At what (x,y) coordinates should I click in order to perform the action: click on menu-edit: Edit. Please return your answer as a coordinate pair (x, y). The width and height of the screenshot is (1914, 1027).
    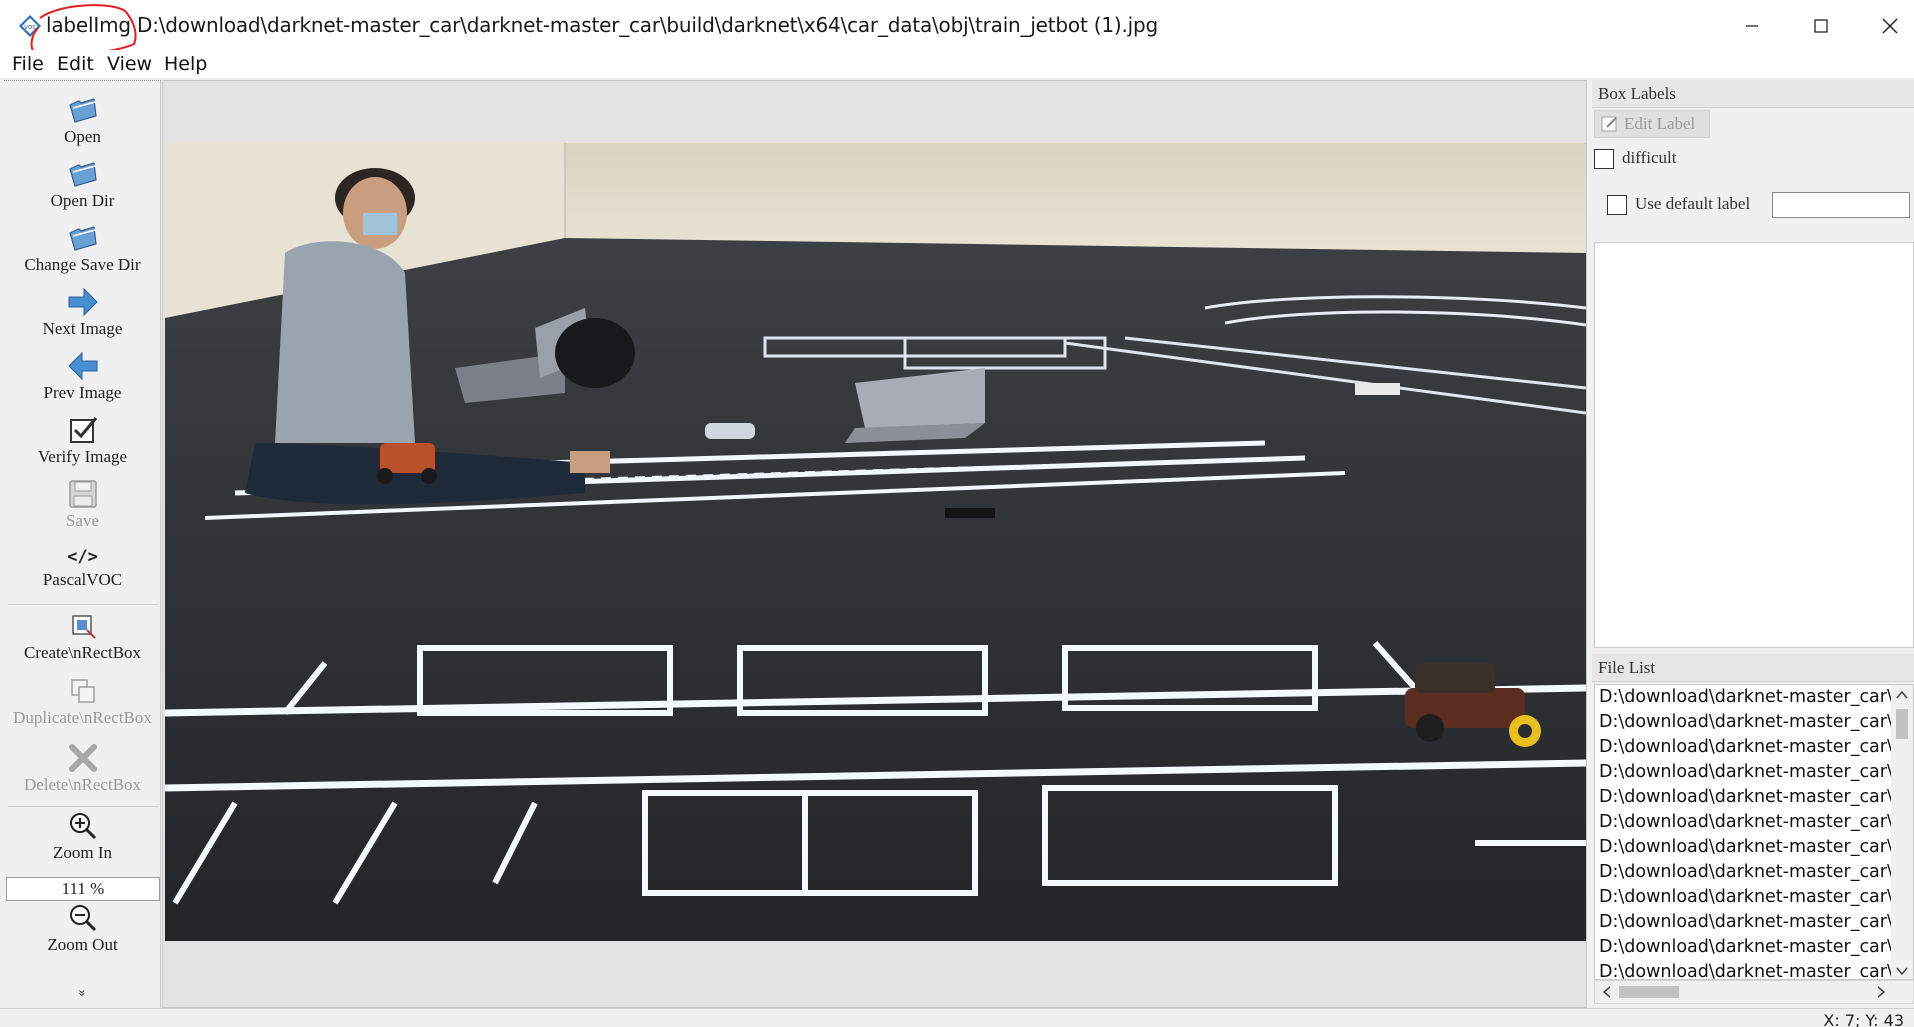
    Looking at the image, I should click on (75, 64).